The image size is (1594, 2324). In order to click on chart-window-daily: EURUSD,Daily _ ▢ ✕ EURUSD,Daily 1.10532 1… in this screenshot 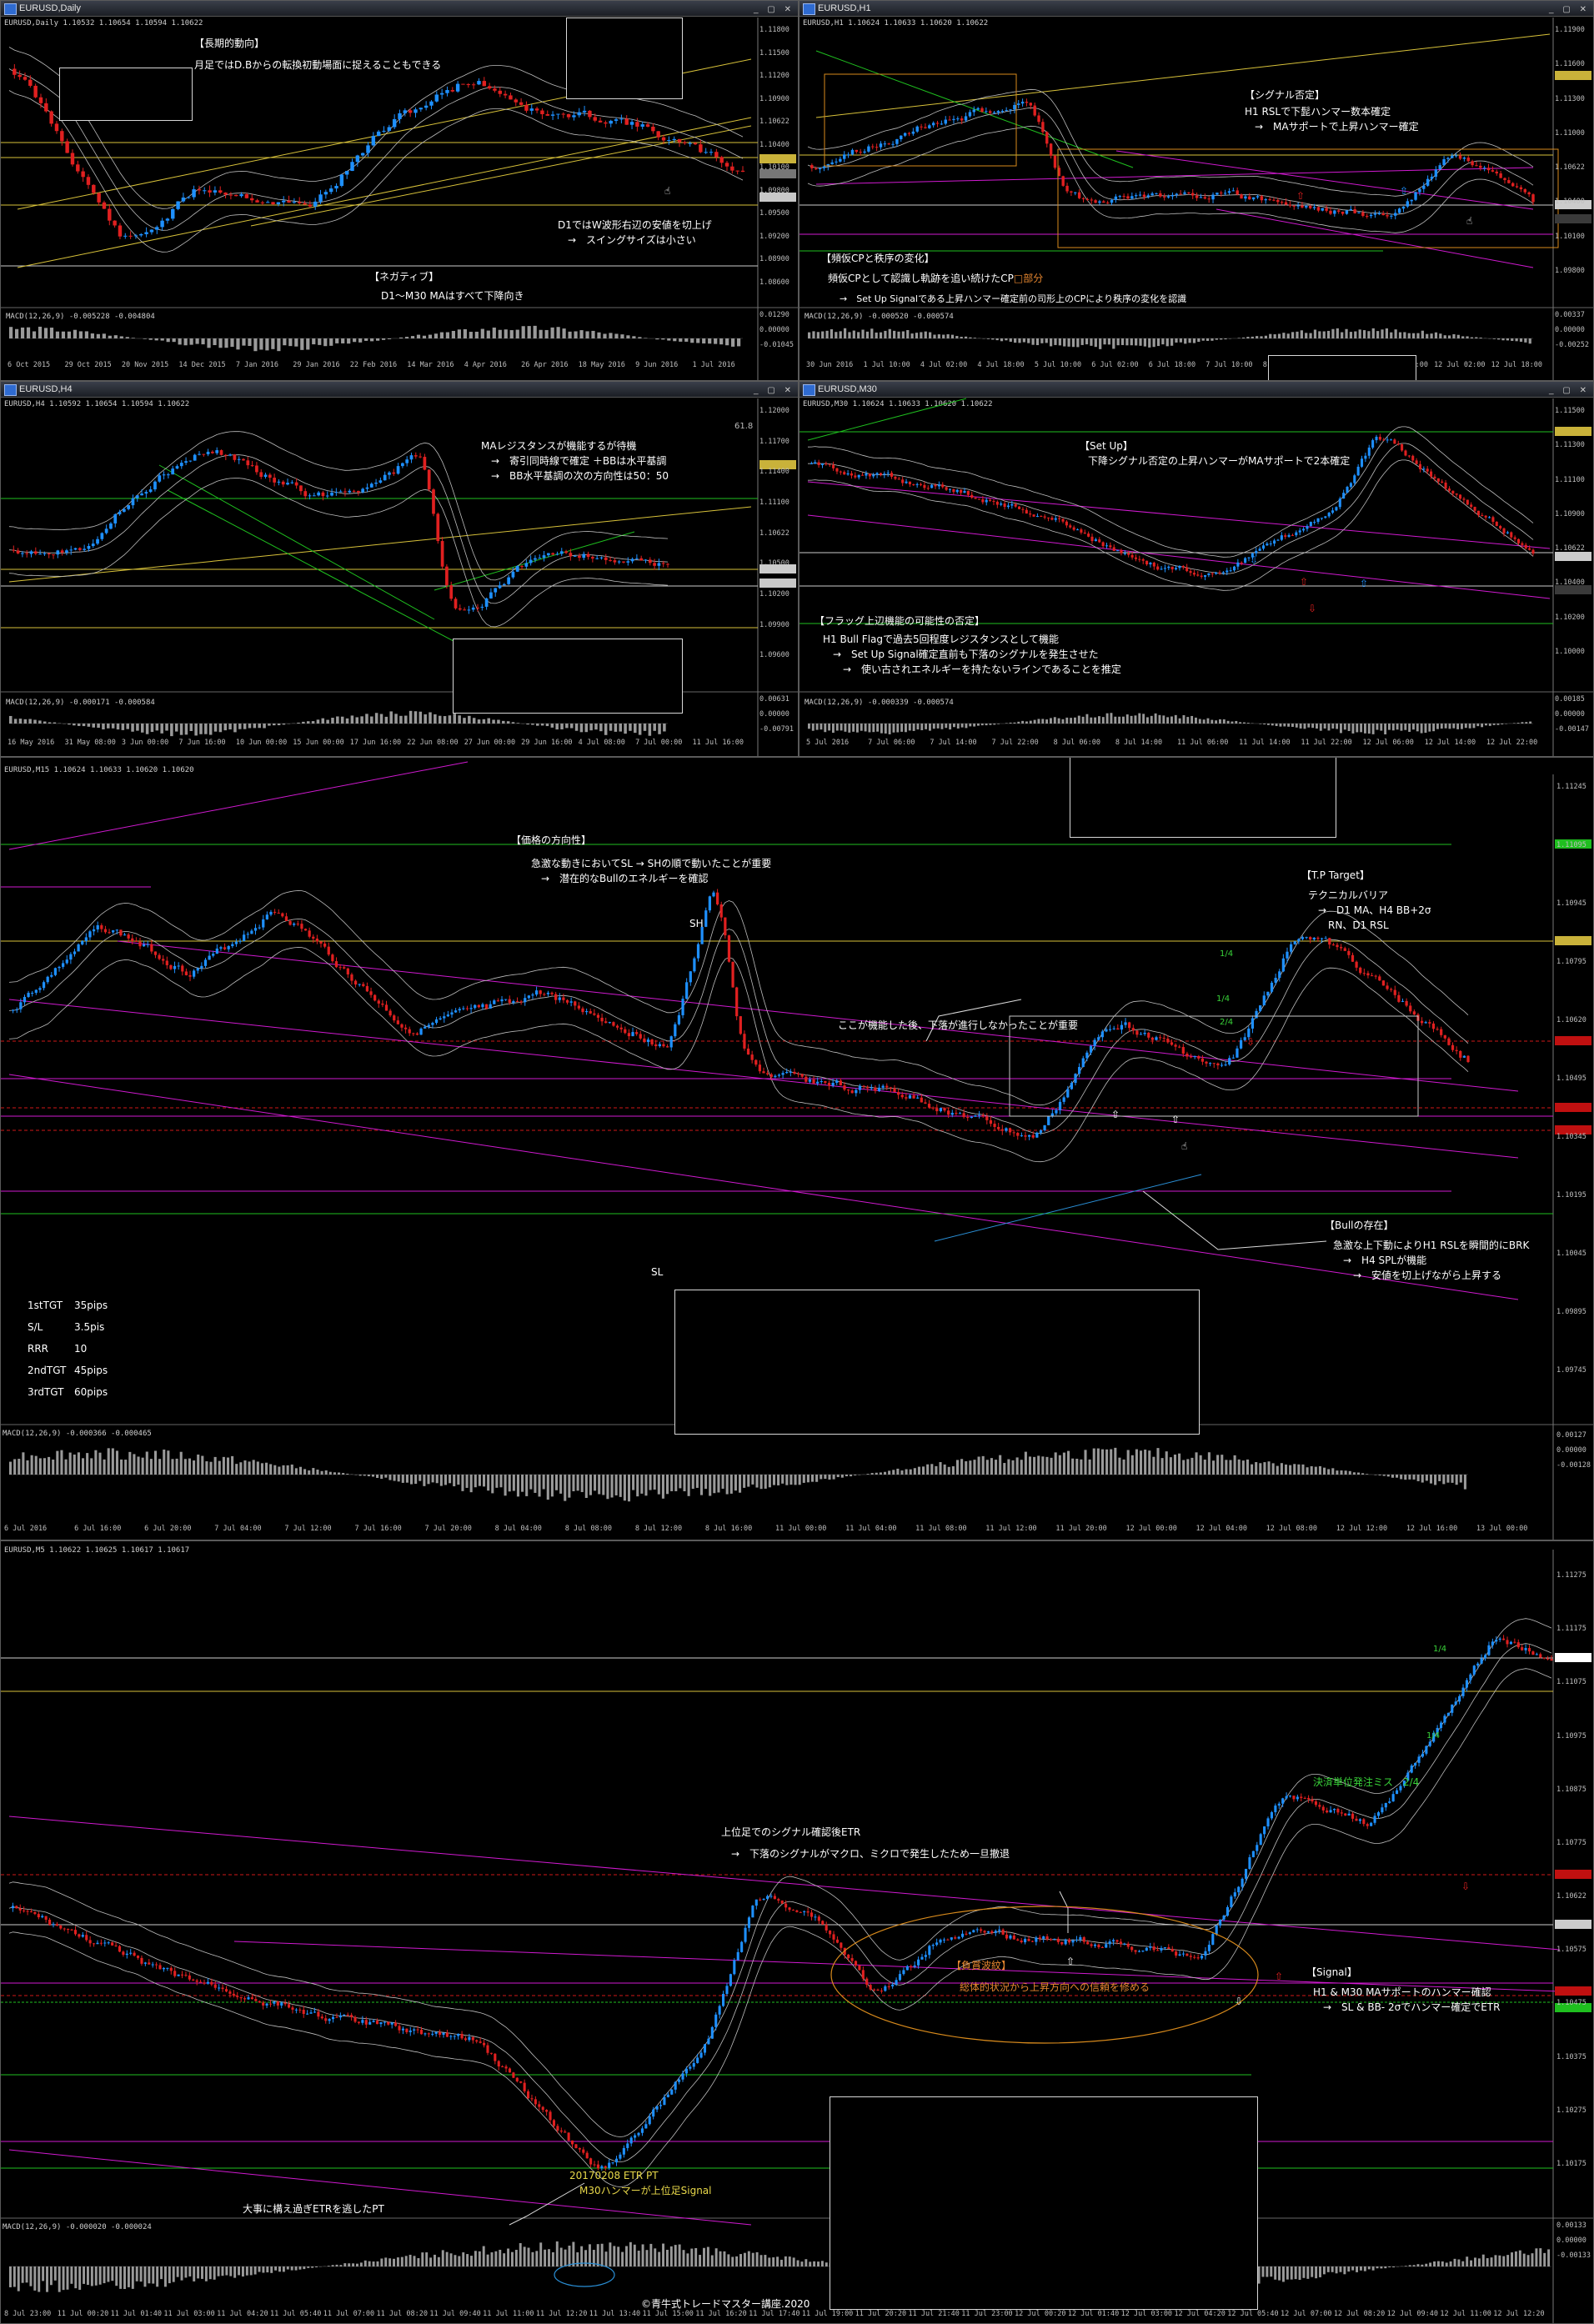, I will do `click(399, 190)`.